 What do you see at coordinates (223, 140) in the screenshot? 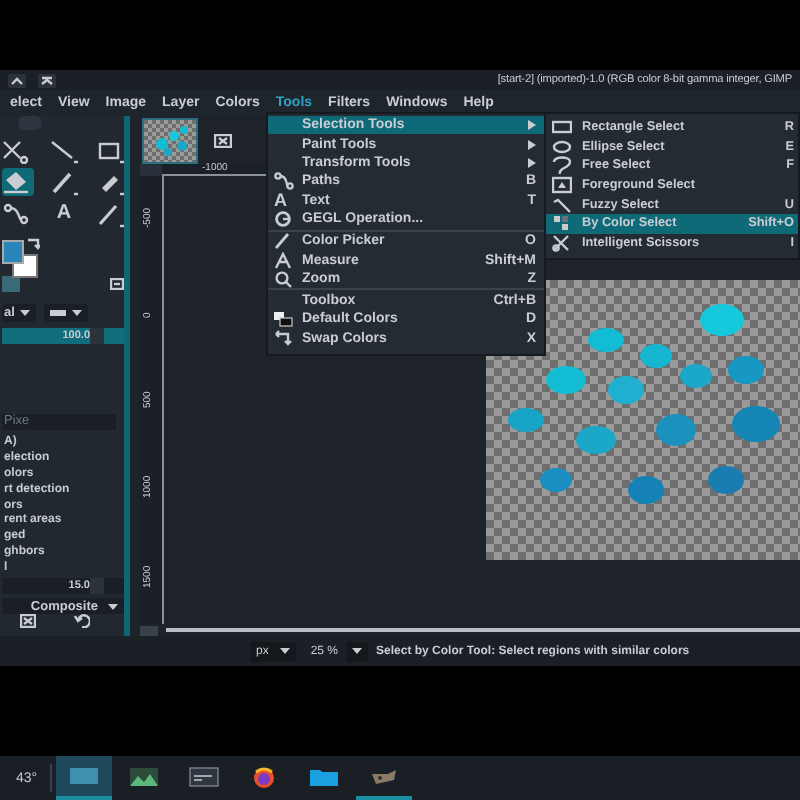
I see `close-icon` at bounding box center [223, 140].